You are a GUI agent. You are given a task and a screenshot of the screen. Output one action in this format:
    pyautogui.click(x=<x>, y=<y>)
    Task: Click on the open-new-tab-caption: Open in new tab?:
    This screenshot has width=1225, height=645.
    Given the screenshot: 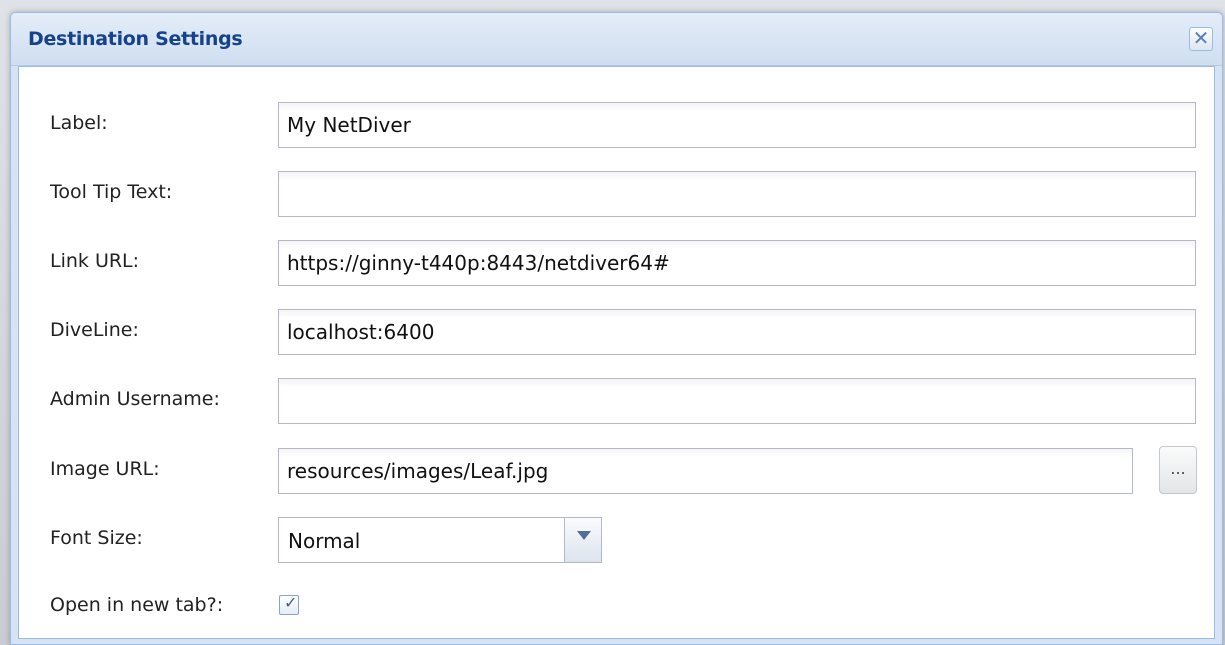 What is the action you would take?
    pyautogui.click(x=137, y=605)
    